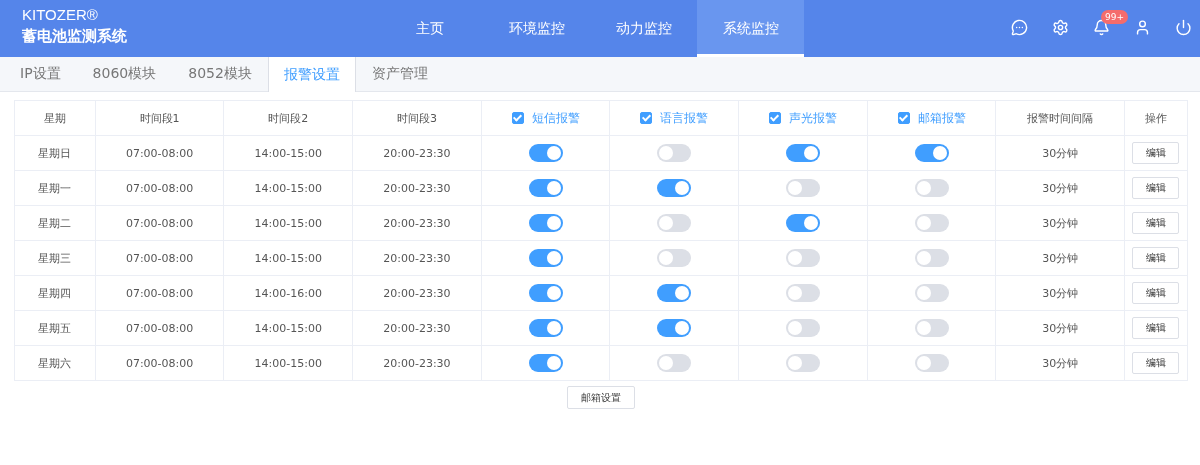 The image size is (1200, 465). What do you see at coordinates (55, 293) in the screenshot?
I see `table-cell: 星期四` at bounding box center [55, 293].